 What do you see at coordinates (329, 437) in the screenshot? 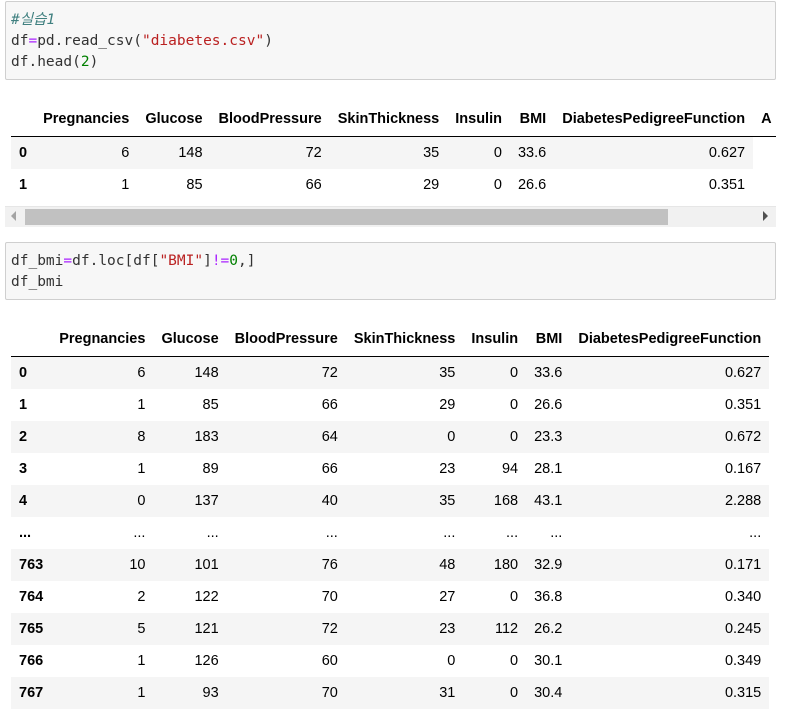
I see `table-cell: 64` at bounding box center [329, 437].